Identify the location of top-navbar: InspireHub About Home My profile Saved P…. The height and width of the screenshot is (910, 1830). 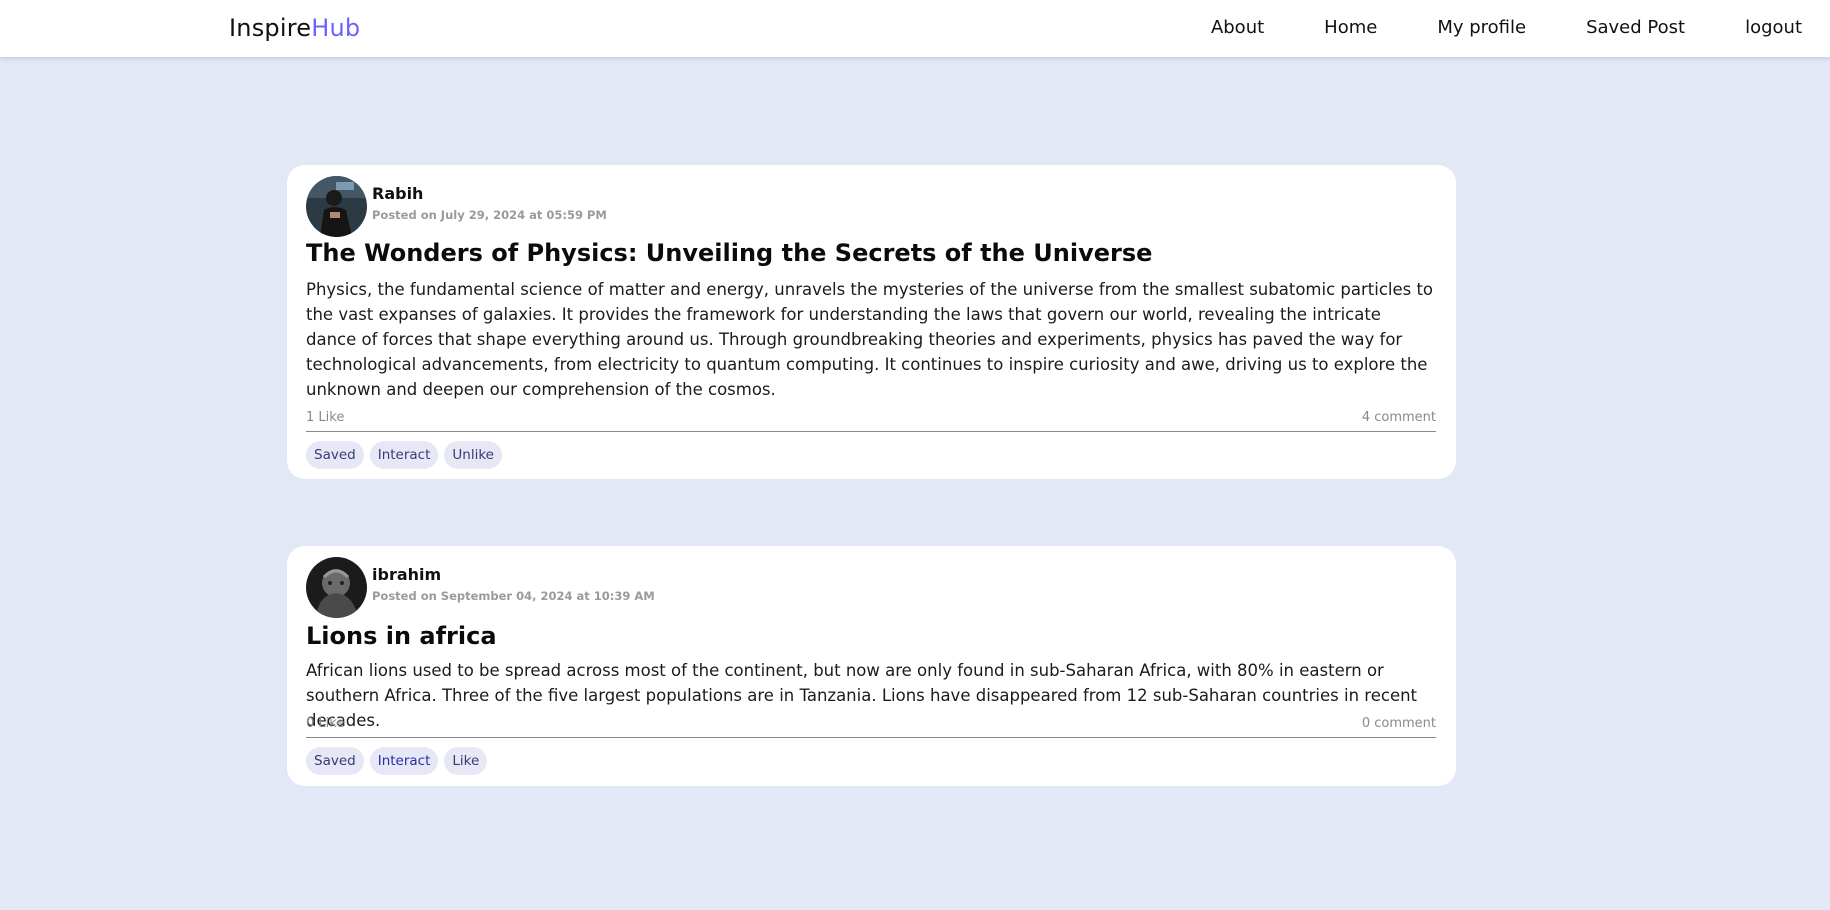
(915, 28).